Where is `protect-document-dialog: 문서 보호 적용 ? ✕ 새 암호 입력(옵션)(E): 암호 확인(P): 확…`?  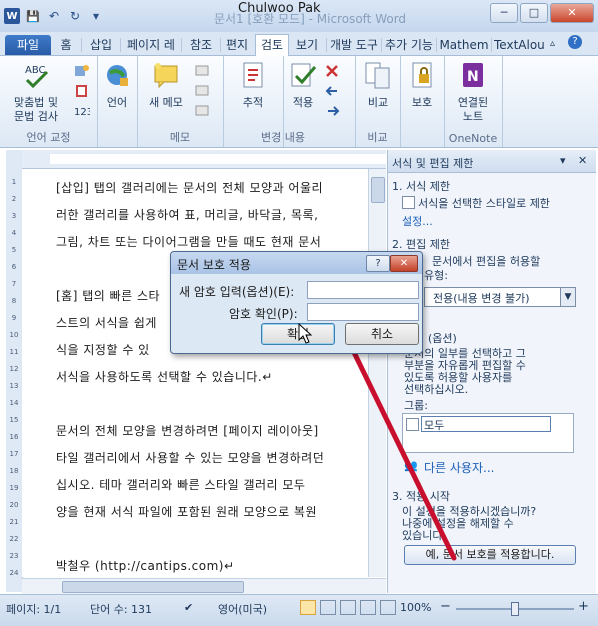
protect-document-dialog: 문서 보호 적용 ? ✕ 새 암호 입력(옵션)(E): 암호 확인(P): 확… is located at coordinates (296, 302).